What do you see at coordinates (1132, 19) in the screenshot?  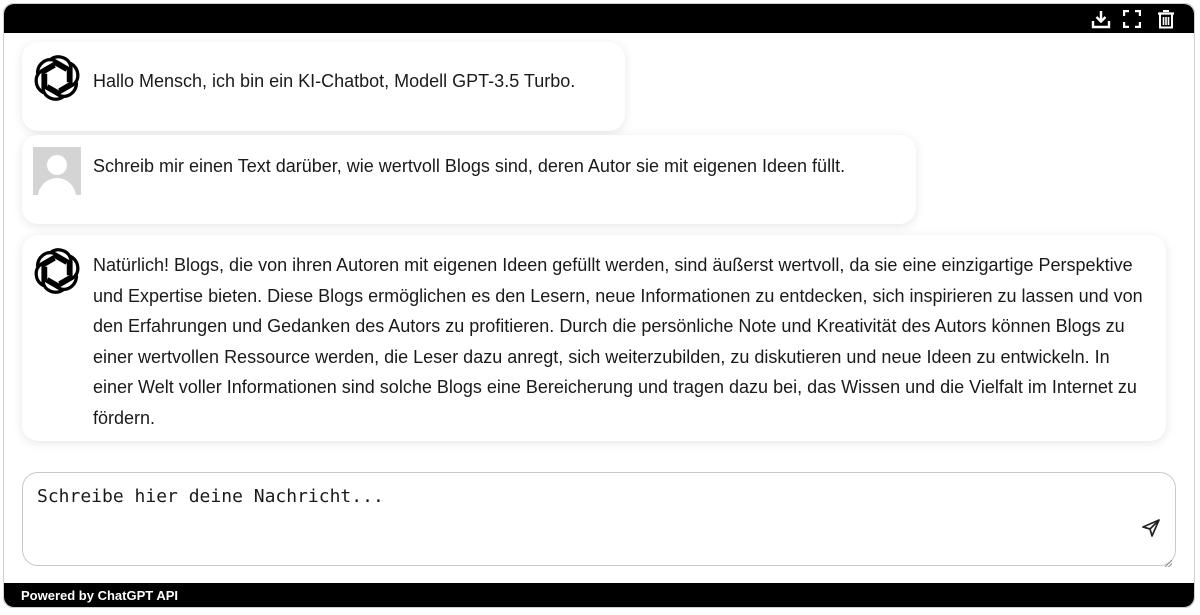 I see `fullscreen-icon` at bounding box center [1132, 19].